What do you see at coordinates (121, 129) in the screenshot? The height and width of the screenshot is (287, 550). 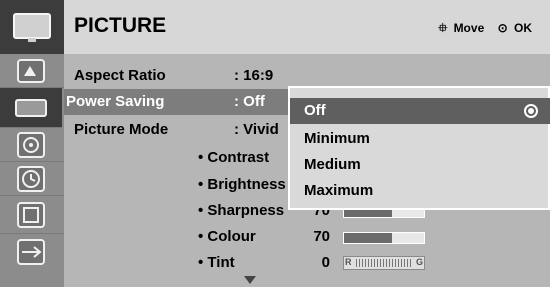 I see `row-label: Picture Mode` at bounding box center [121, 129].